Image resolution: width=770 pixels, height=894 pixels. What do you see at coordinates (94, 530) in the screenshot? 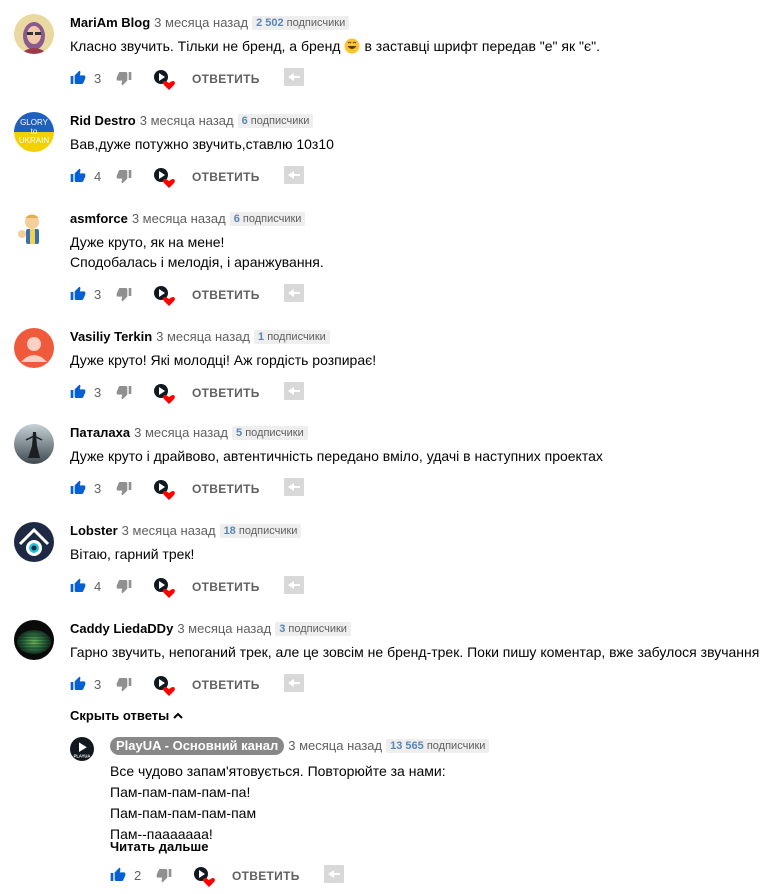
I see `author-name: Lobster` at bounding box center [94, 530].